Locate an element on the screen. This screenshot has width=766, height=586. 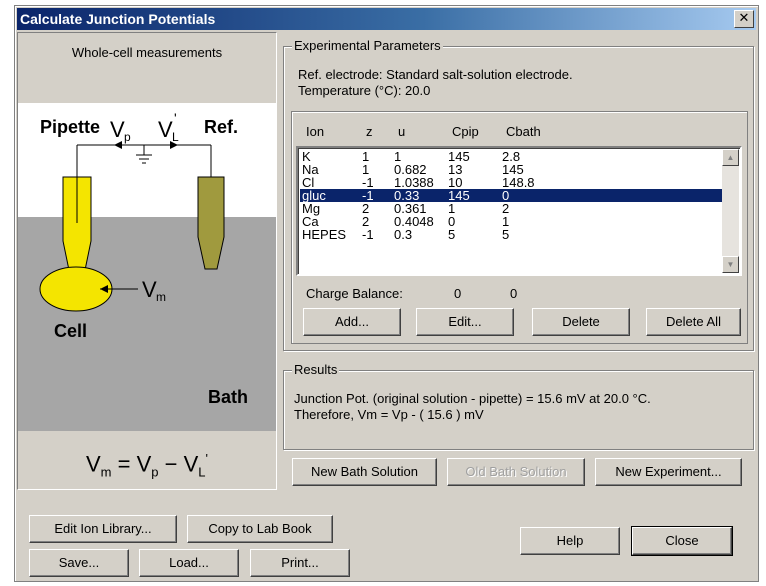
close-icon: ✕ is located at coordinates (744, 19).